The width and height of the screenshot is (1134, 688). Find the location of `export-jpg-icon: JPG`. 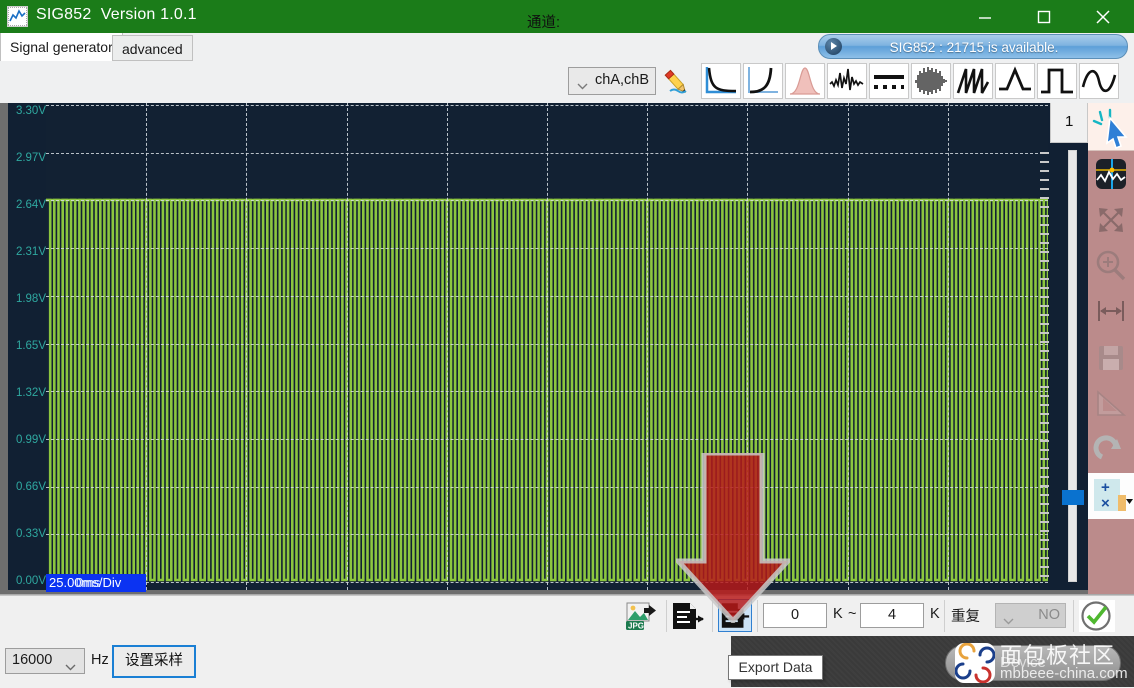

export-jpg-icon: JPG is located at coordinates (644, 616).